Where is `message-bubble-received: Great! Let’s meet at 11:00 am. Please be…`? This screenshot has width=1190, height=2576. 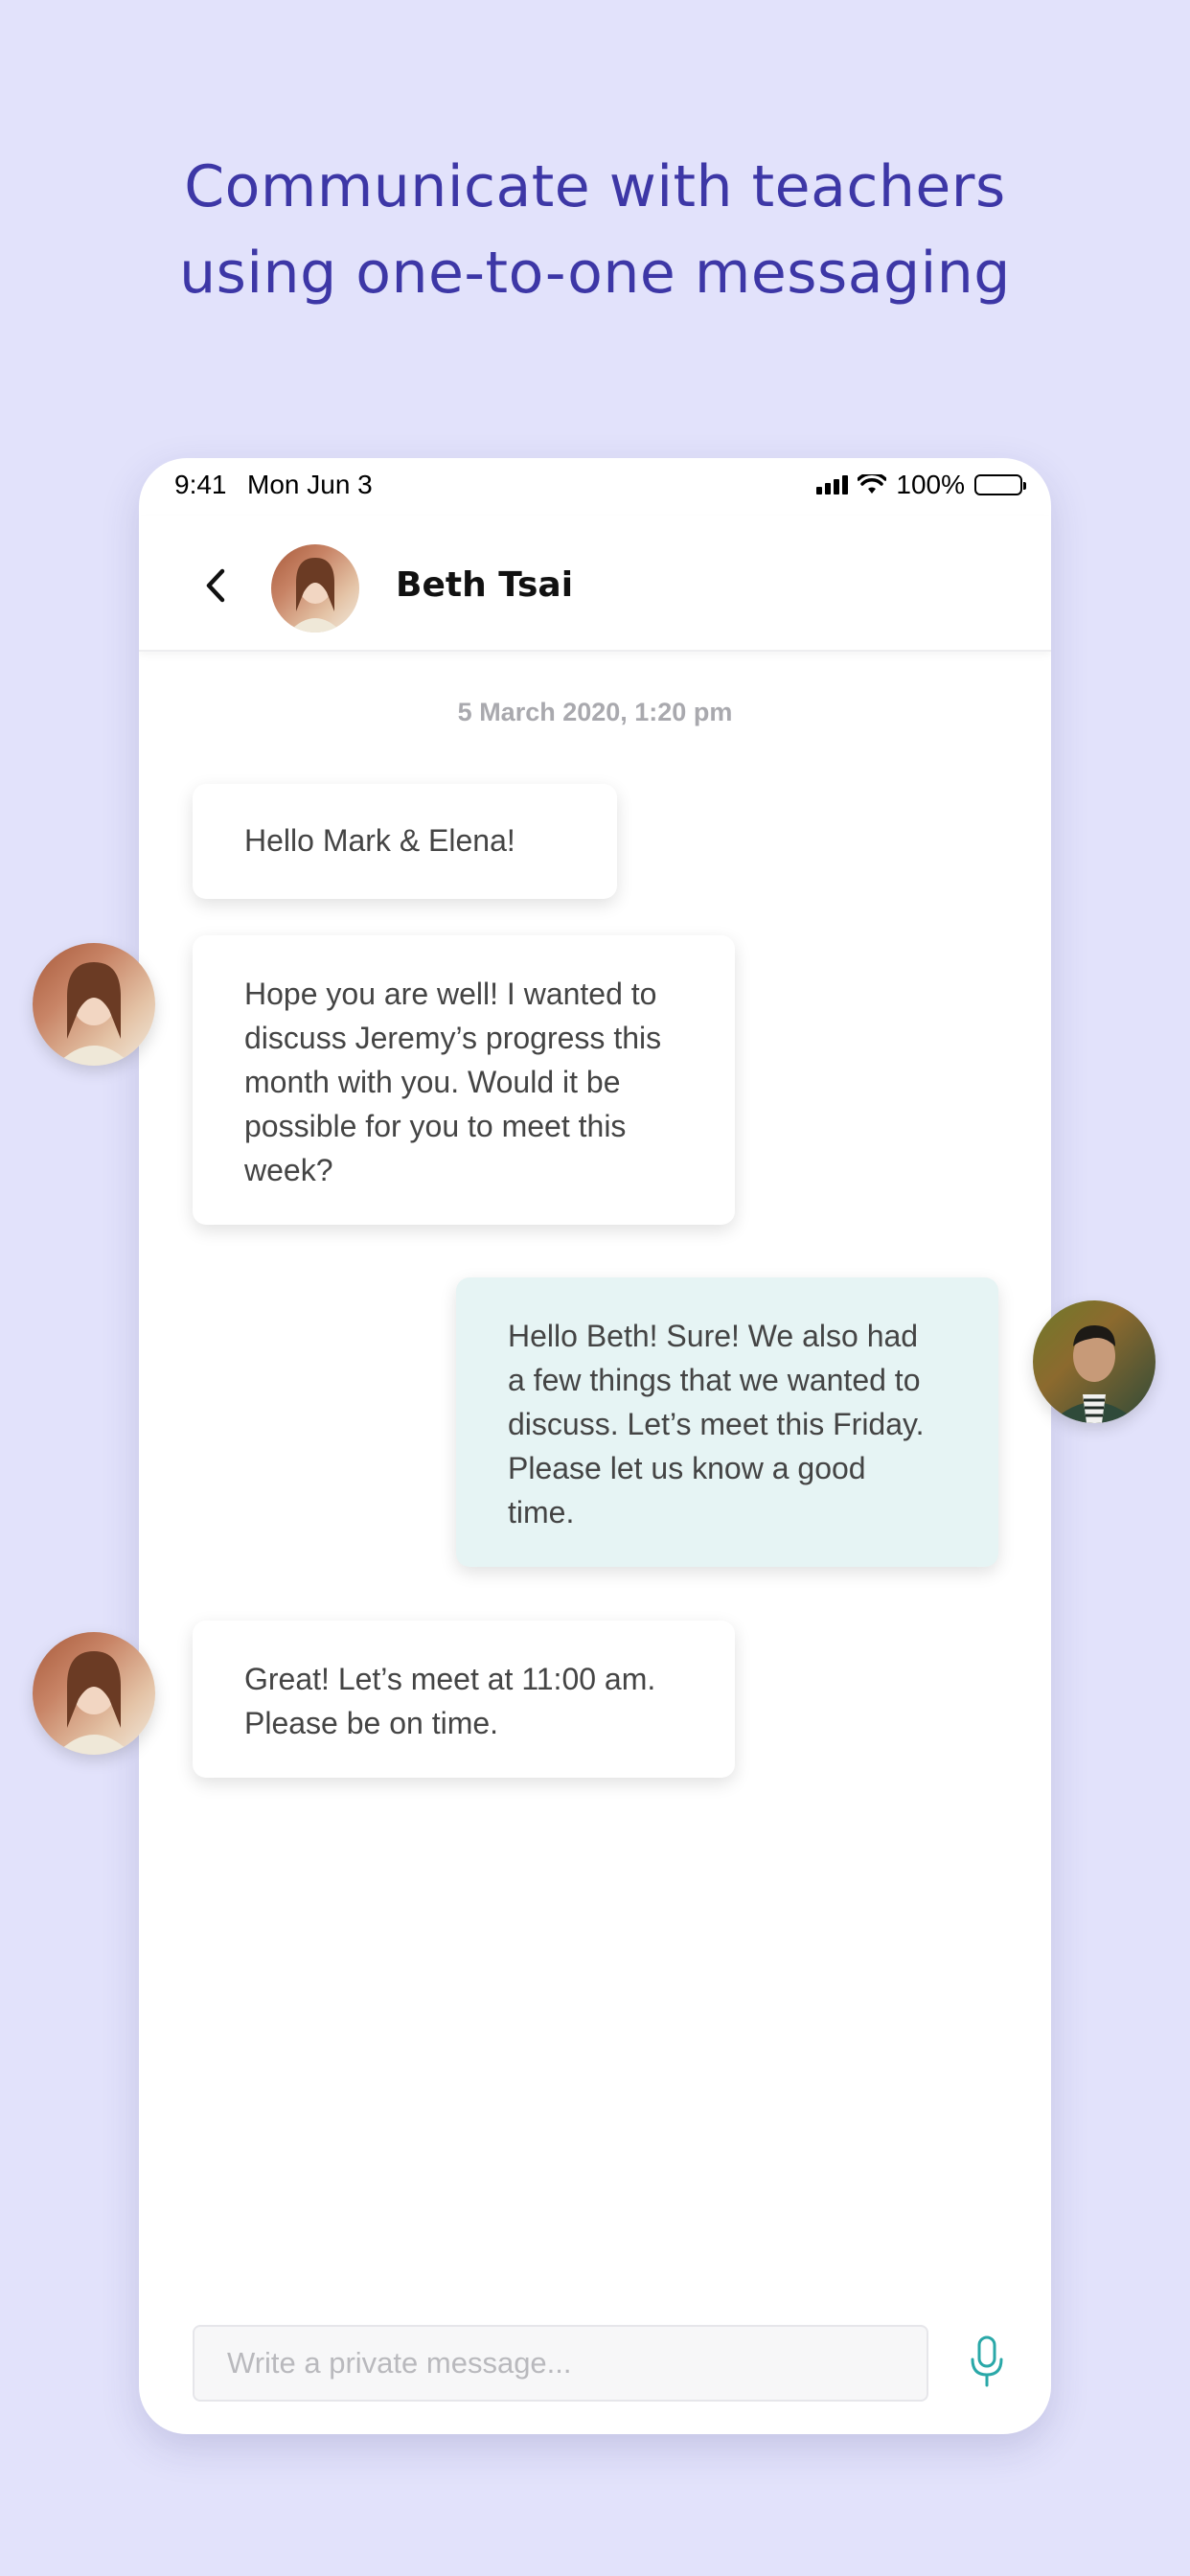 message-bubble-received: Great! Let’s meet at 11:00 am. Please be… is located at coordinates (464, 1699).